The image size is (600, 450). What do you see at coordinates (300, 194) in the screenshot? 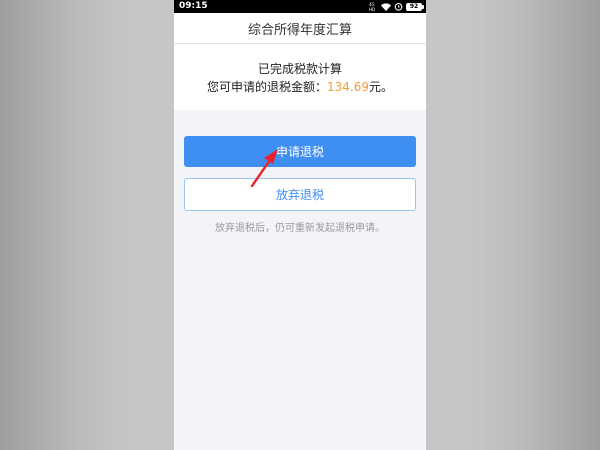
I see `giveup-refund-button: 放弃退税` at bounding box center [300, 194].